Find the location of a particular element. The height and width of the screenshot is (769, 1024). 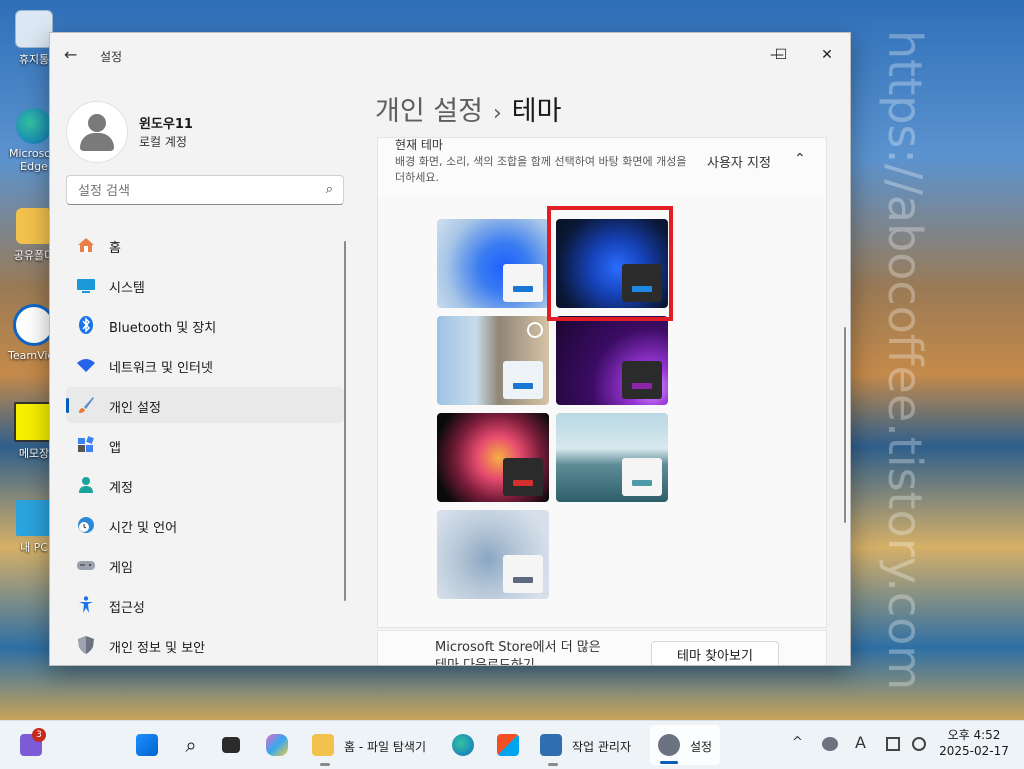

volume-muted-icon is located at coordinates (919, 744).